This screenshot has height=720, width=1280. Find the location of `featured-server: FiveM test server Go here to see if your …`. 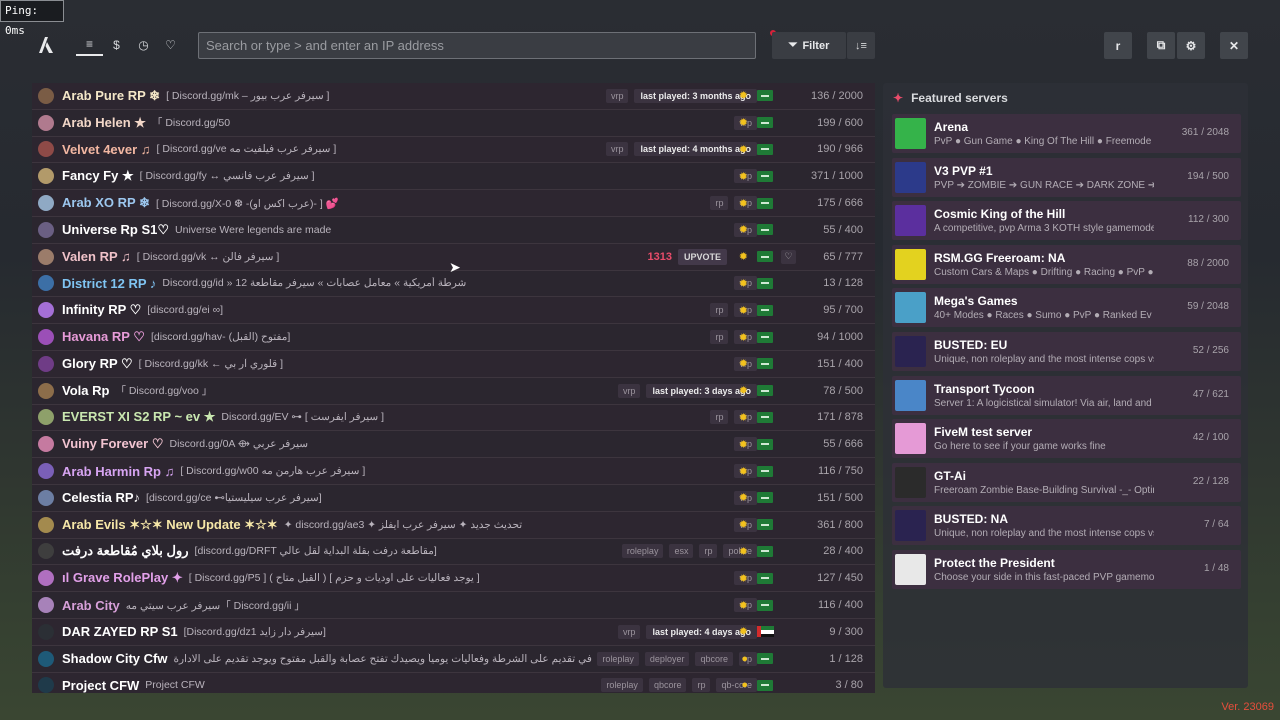

featured-server: FiveM test server Go here to see if your … is located at coordinates (1066, 439).